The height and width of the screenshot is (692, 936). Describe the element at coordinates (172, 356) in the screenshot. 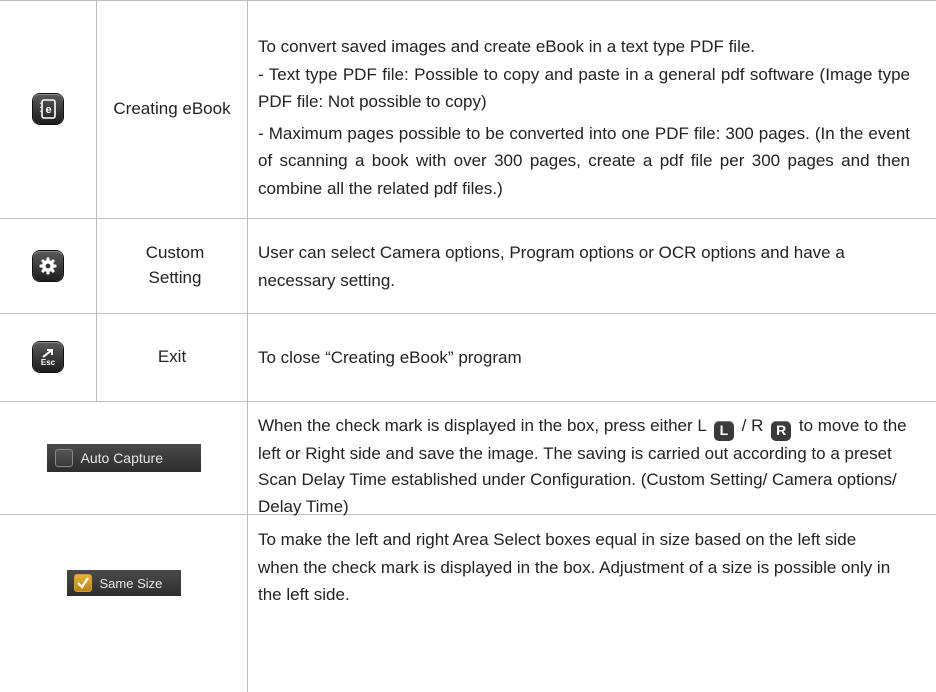

I see `row-exit-label: Exit` at that location.